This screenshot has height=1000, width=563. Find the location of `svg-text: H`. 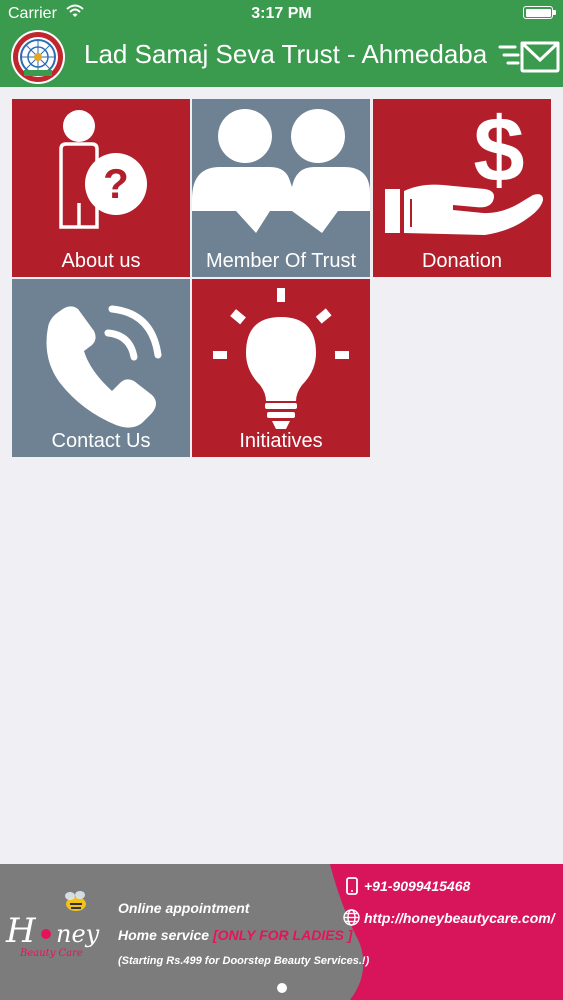

svg-text: H is located at coordinates (21, 931).